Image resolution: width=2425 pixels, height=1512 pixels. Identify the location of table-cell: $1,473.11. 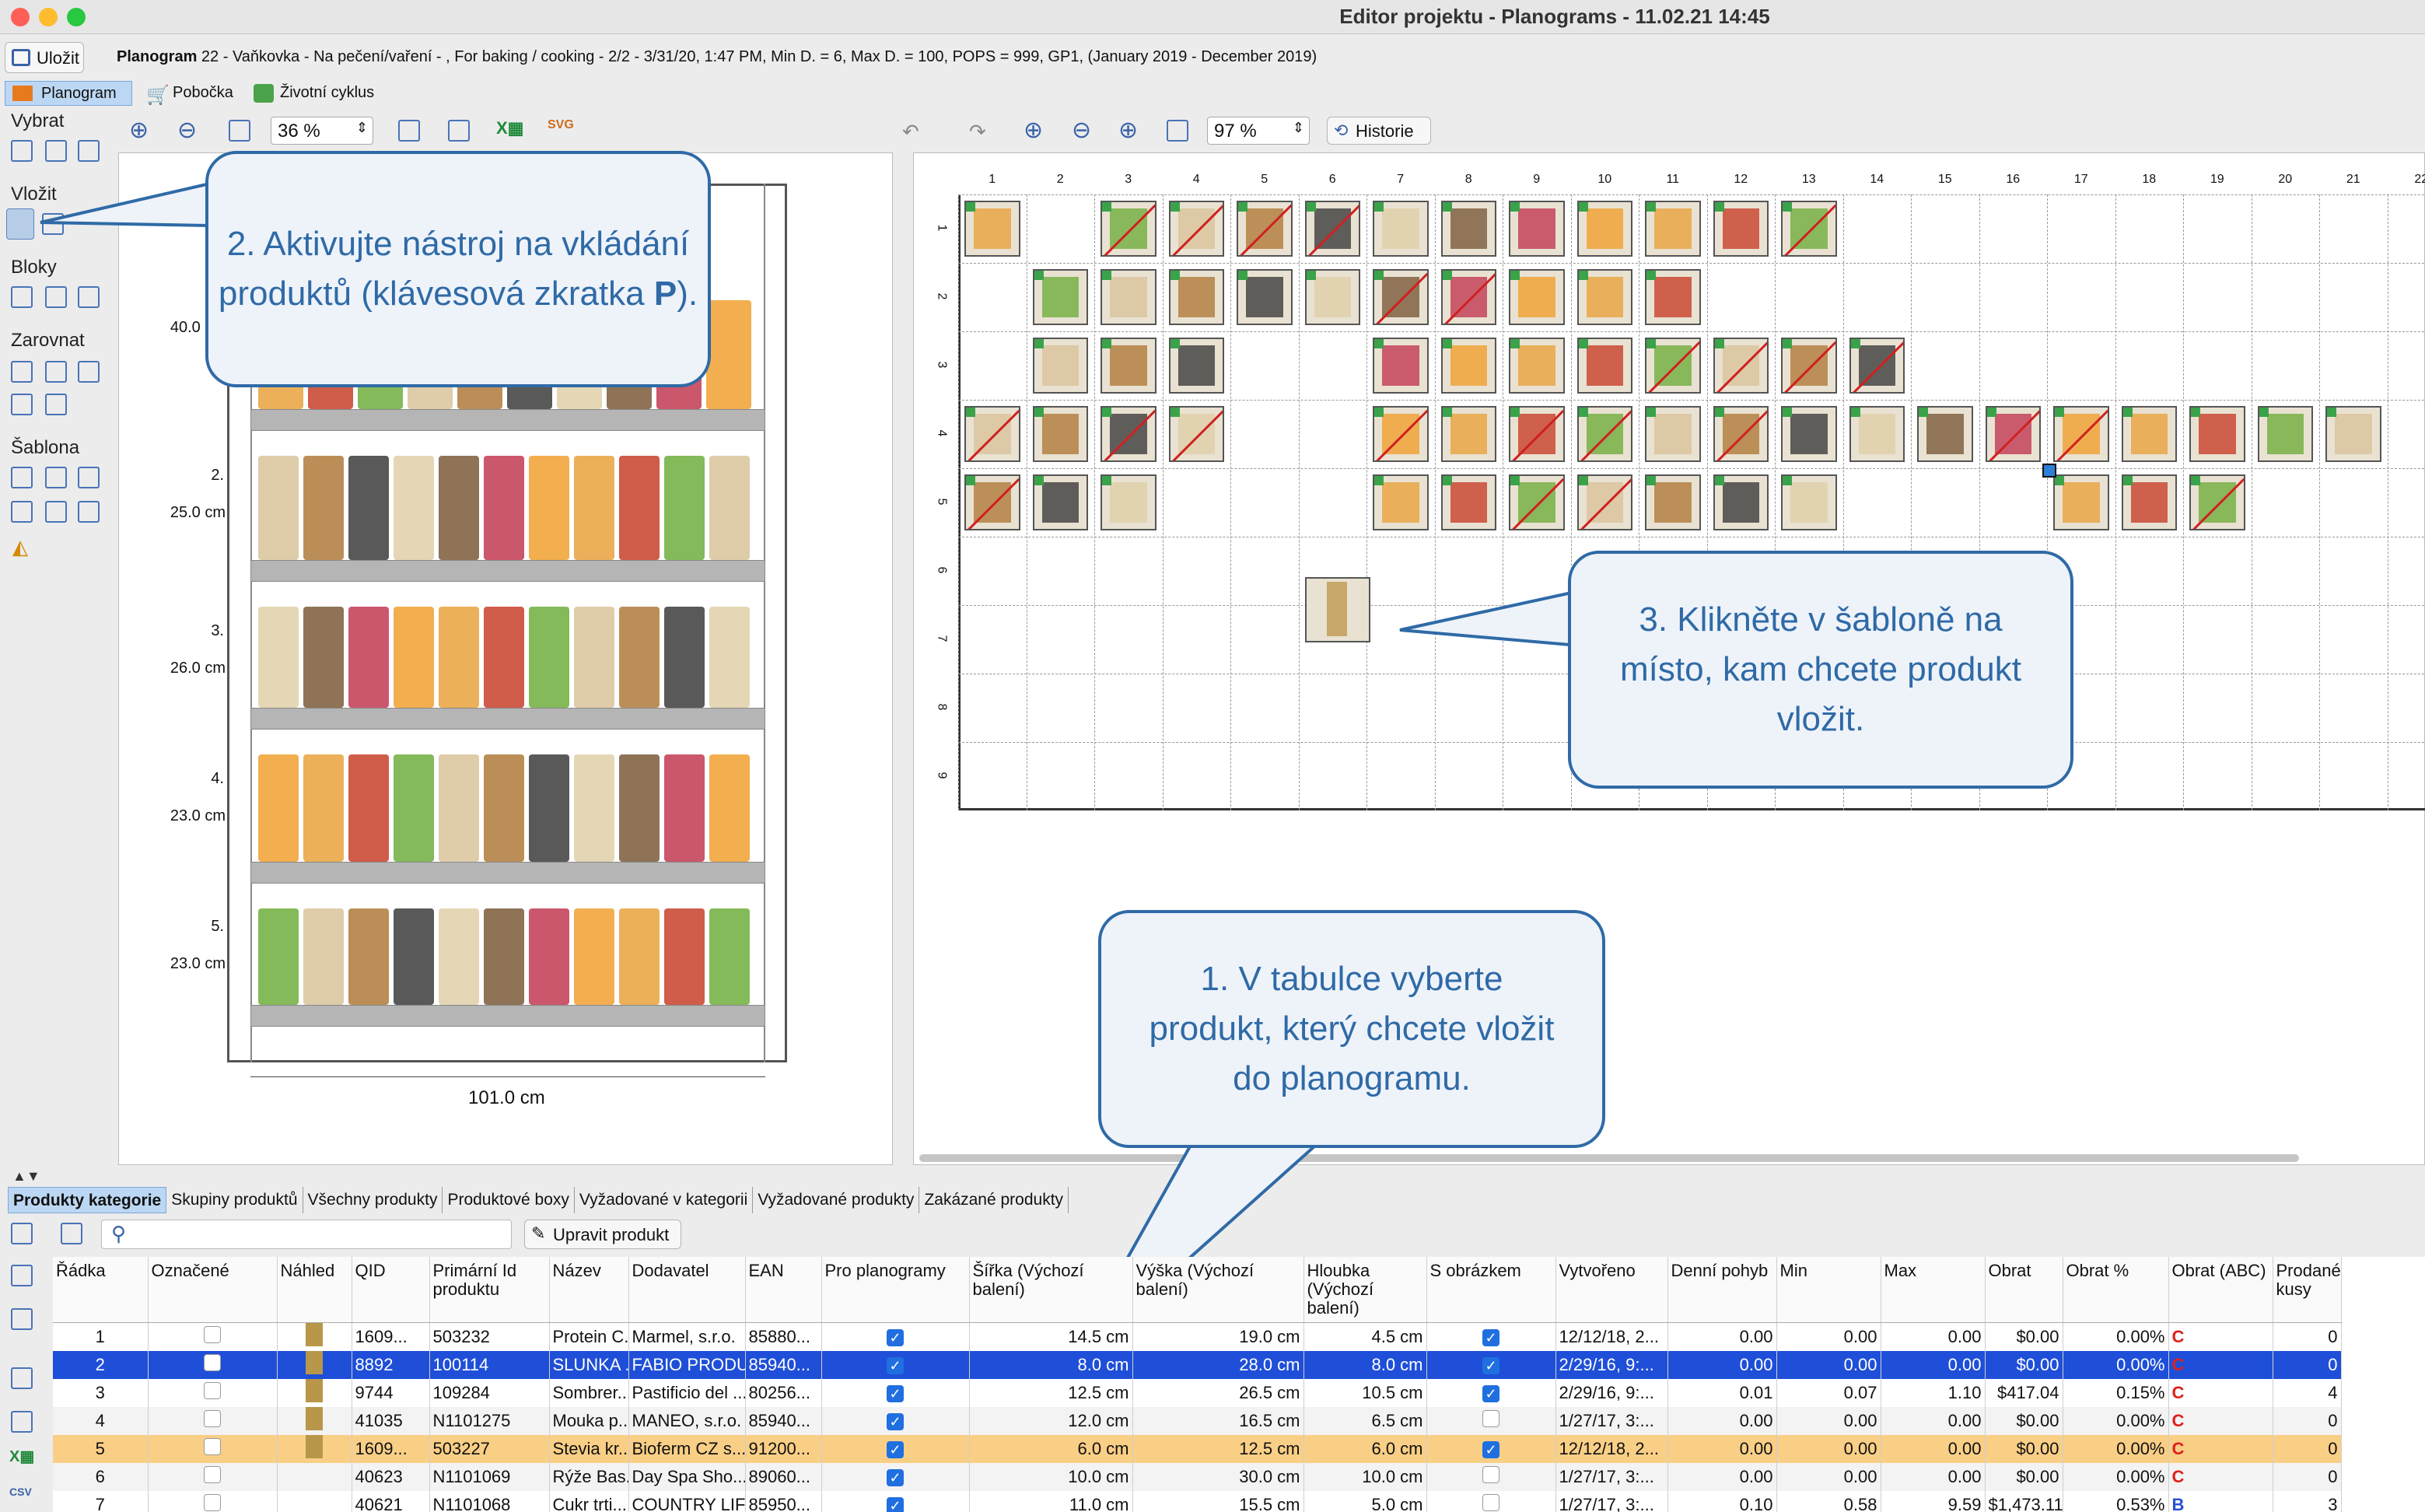
(2024, 1502).